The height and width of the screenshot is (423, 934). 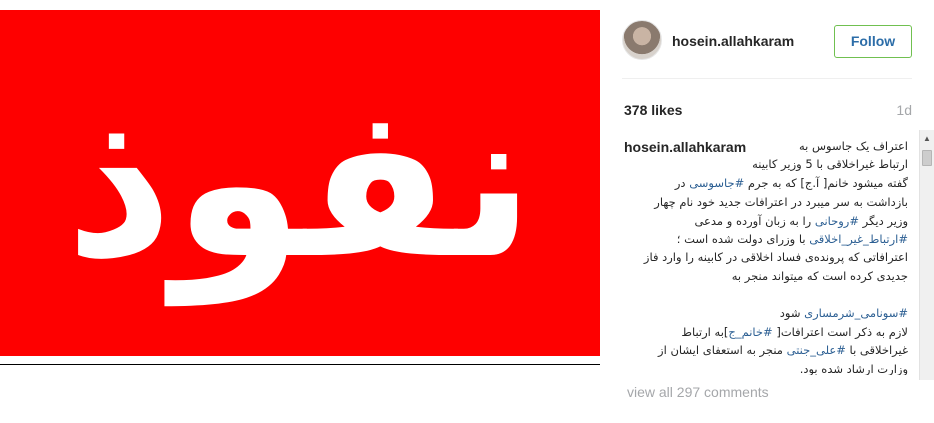 What do you see at coordinates (904, 110) in the screenshot?
I see `post-time: 1d` at bounding box center [904, 110].